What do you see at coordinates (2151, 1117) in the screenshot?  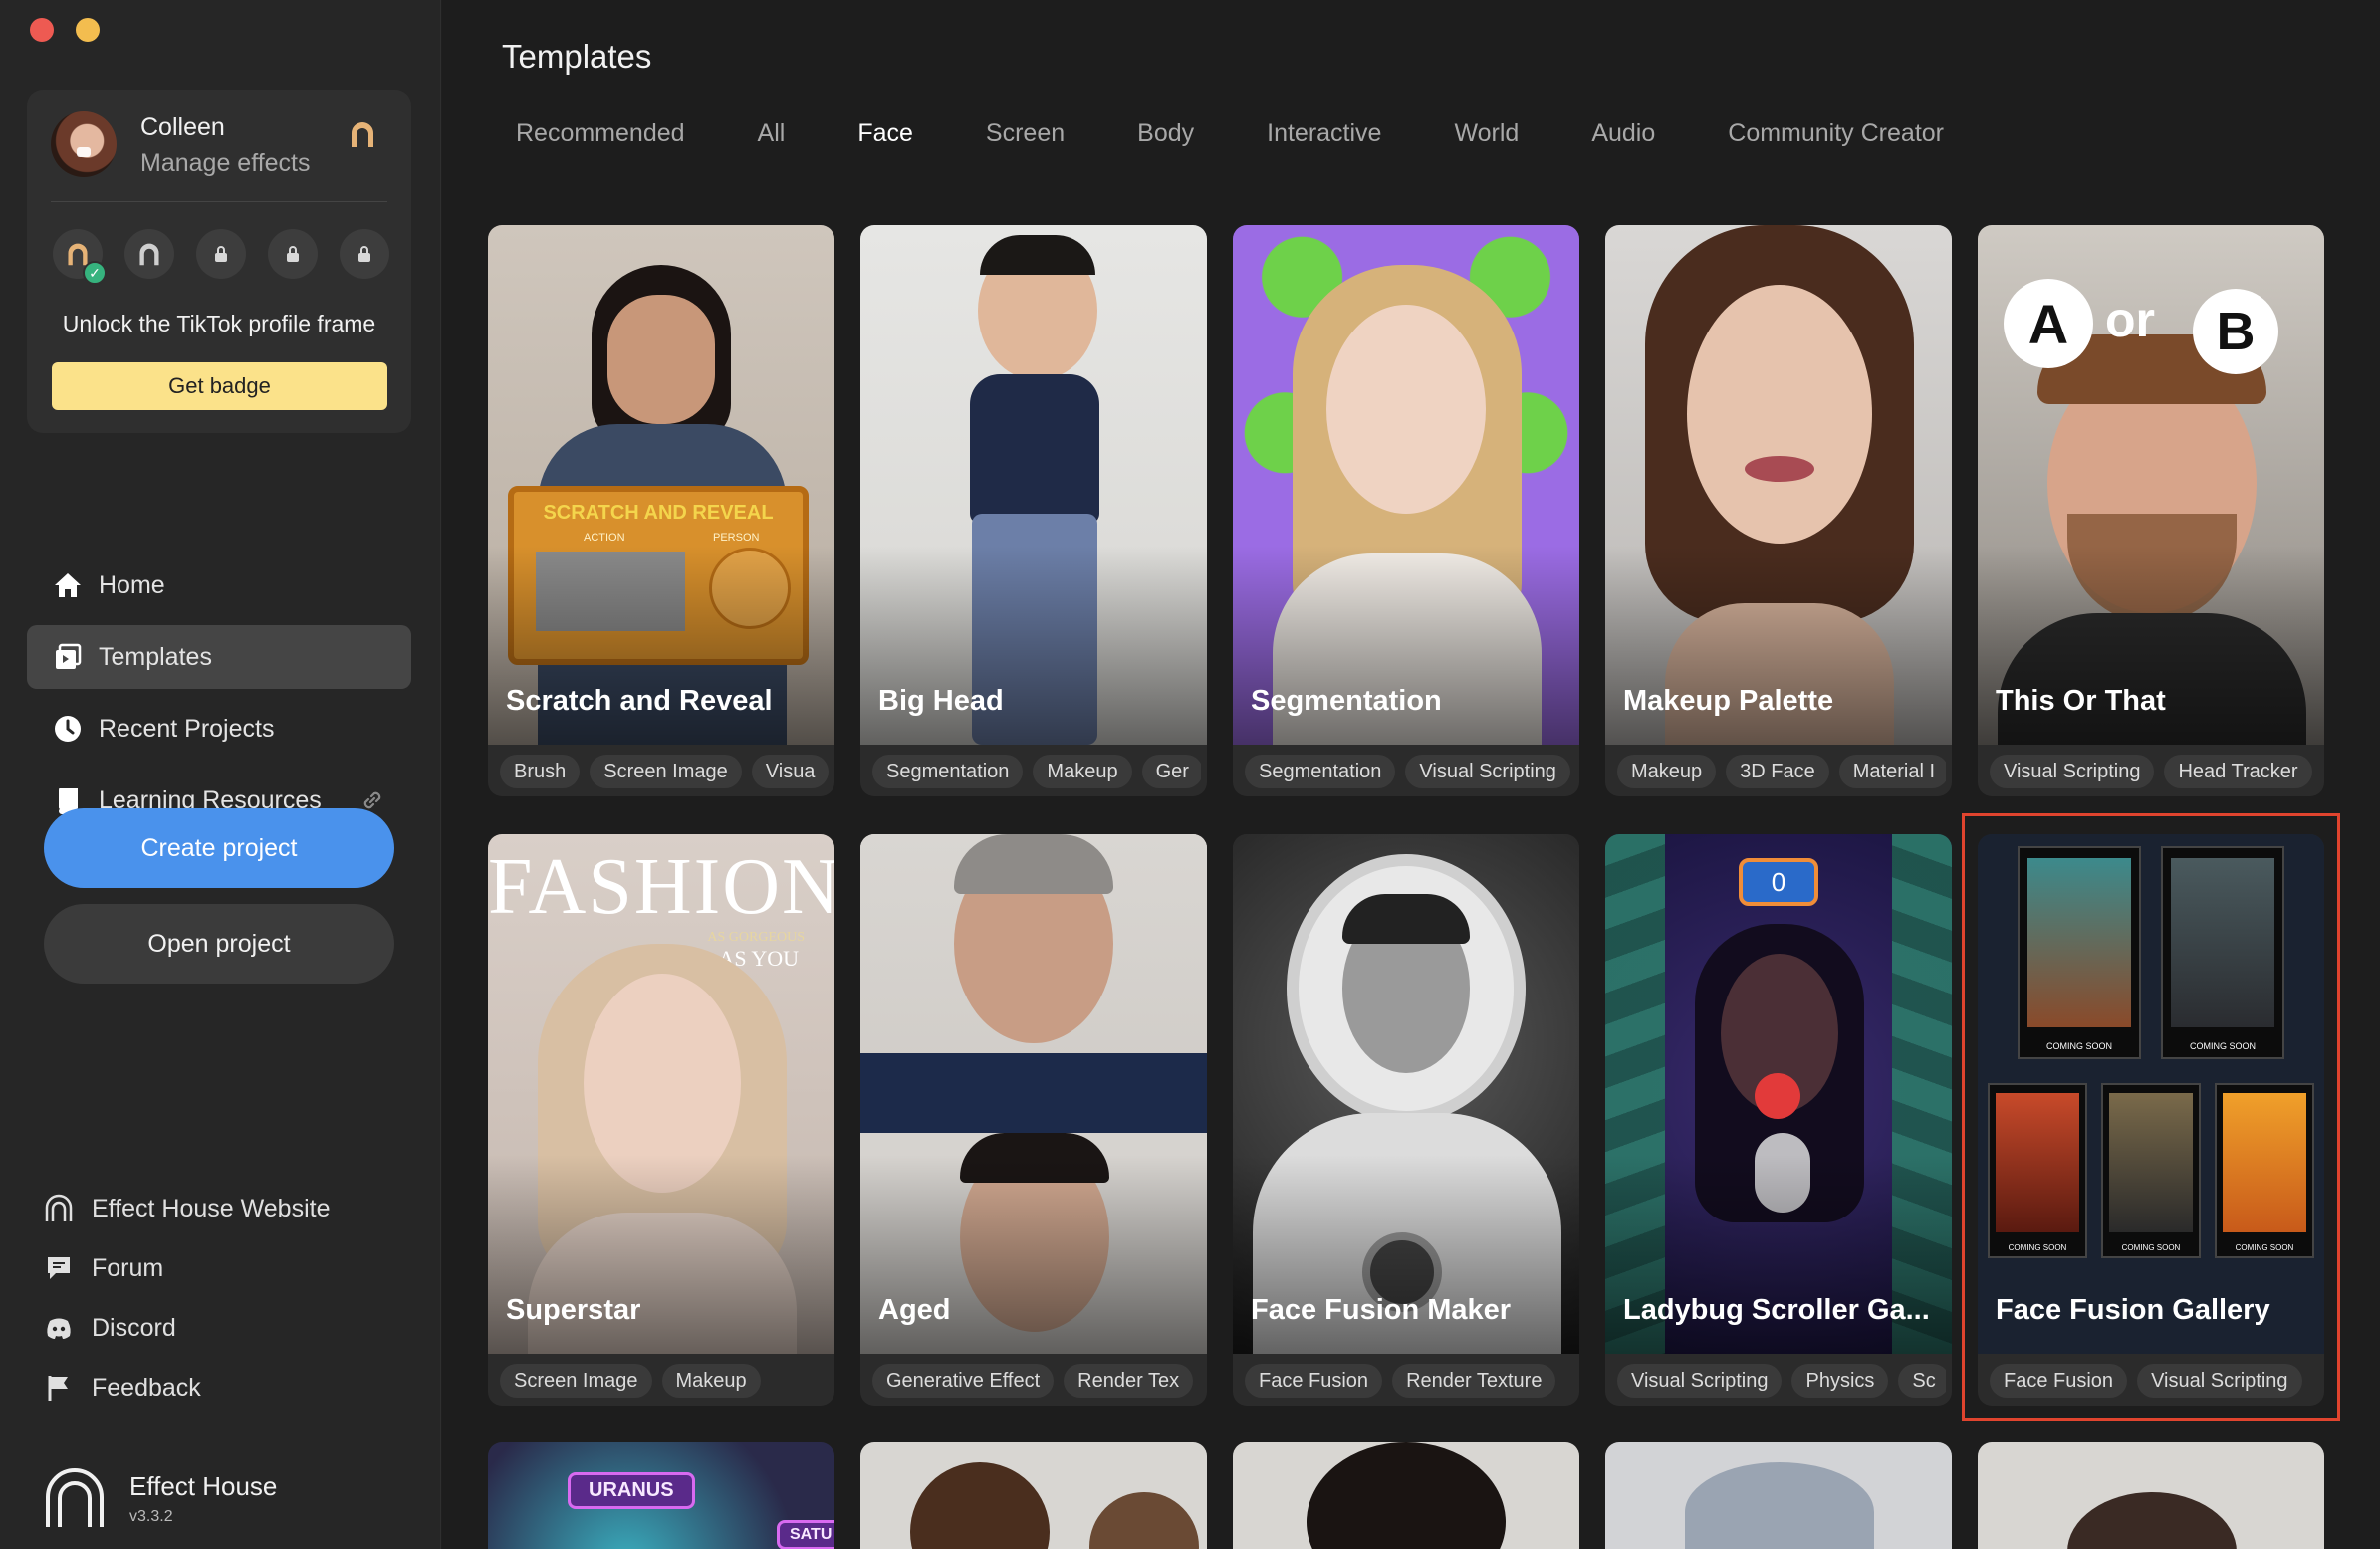 I see `selection-highlight` at bounding box center [2151, 1117].